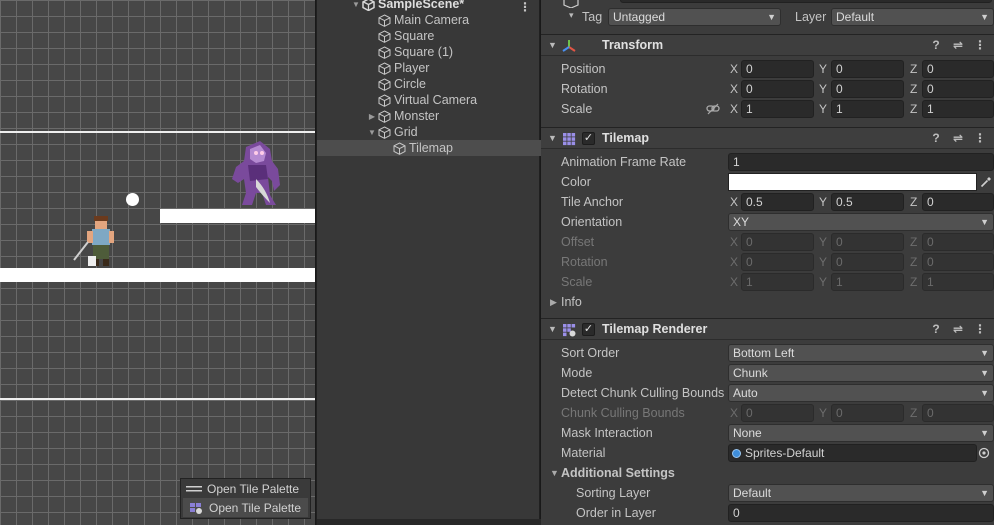  What do you see at coordinates (613, 493) in the screenshot?
I see `sorting-layer-label: Sorting Layer` at bounding box center [613, 493].